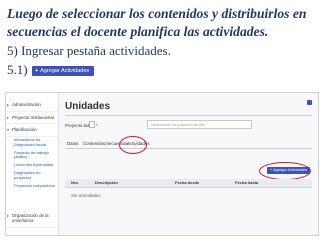 The image size is (320, 240). I want to click on col-fecha-hasta: Fecha hasta, so click(247, 182).